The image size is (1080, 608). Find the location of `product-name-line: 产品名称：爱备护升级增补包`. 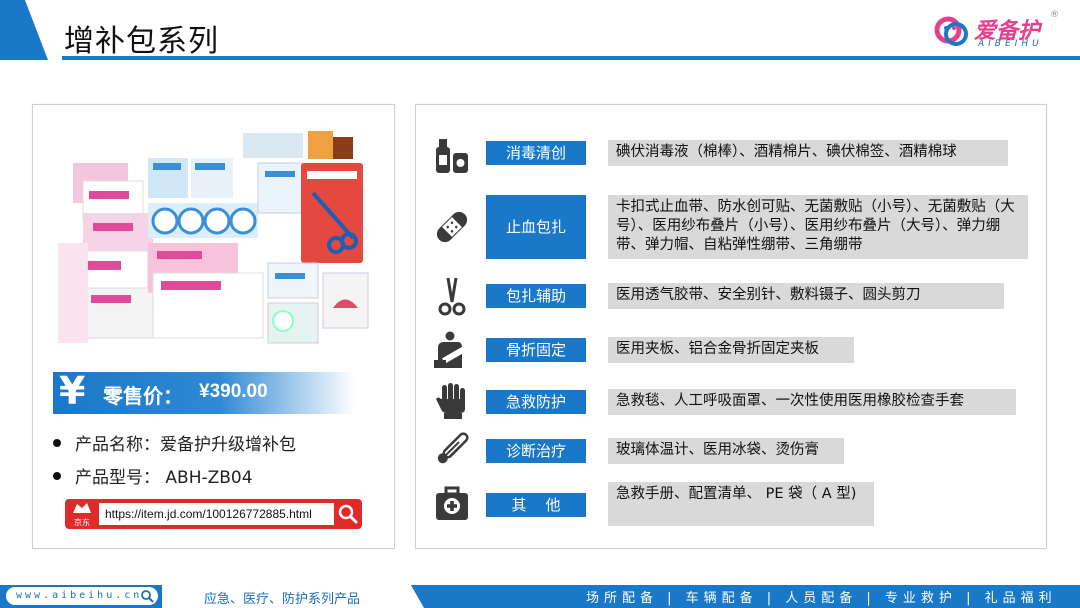

product-name-line: 产品名称：爱备护升级增补包 is located at coordinates (174, 442).